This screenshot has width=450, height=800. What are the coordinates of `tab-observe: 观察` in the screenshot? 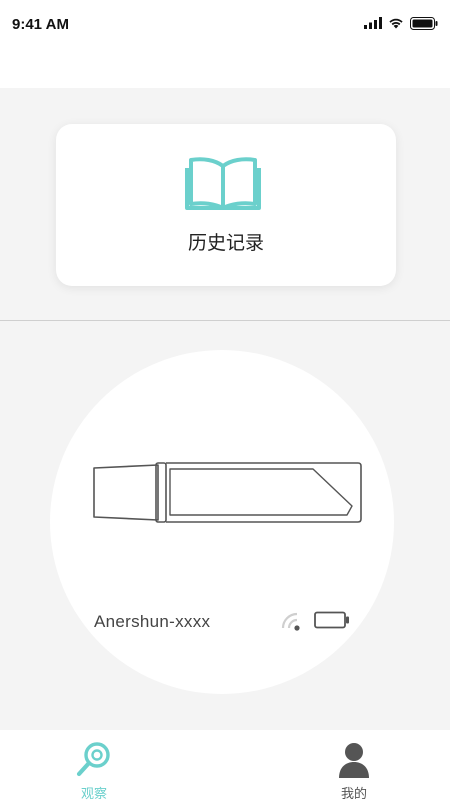 It's located at (94, 769).